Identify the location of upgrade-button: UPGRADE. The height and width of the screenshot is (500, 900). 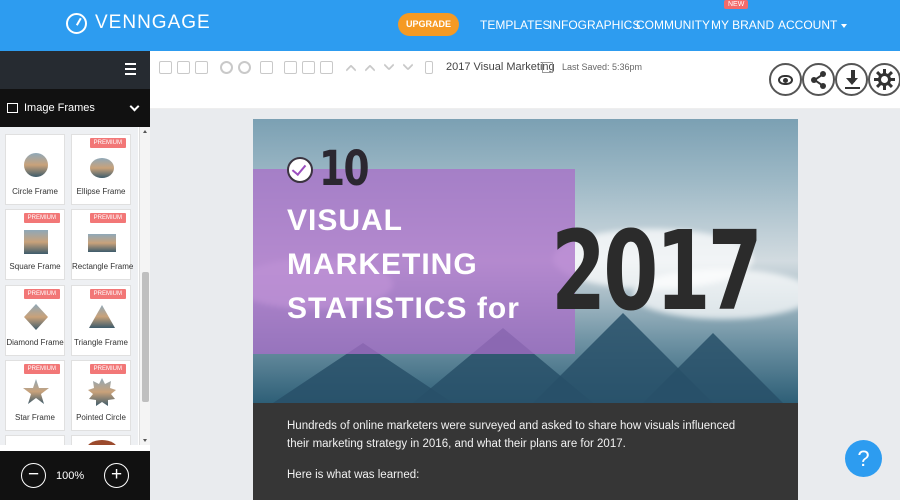
(428, 24).